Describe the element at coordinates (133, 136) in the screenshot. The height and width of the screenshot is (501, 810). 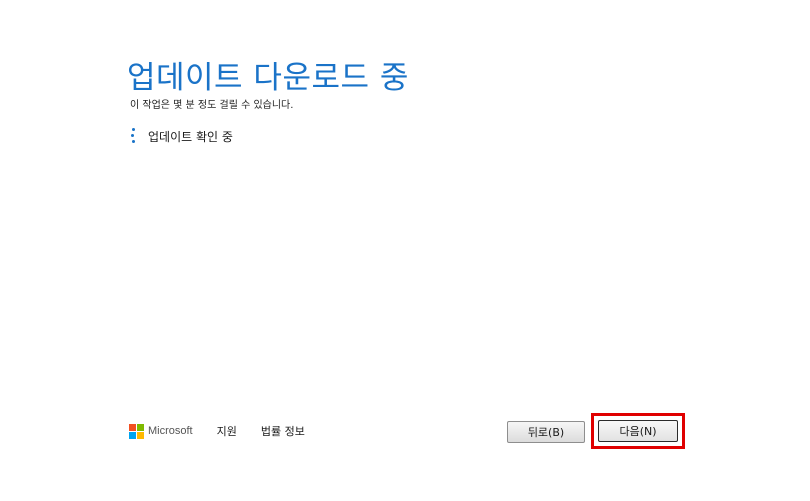
I see `loading-dots-icon` at that location.